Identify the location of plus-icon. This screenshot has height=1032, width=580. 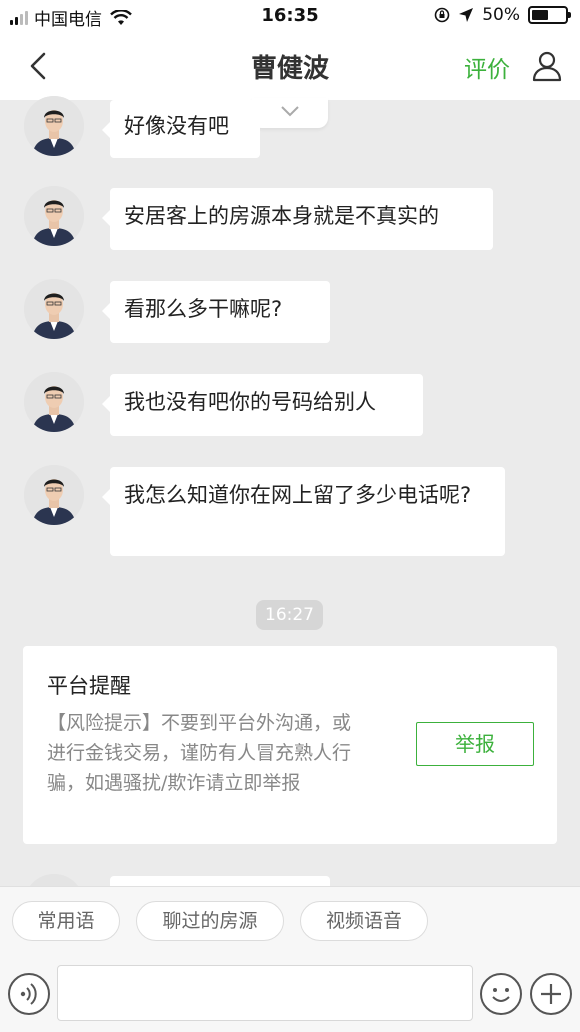
(551, 994).